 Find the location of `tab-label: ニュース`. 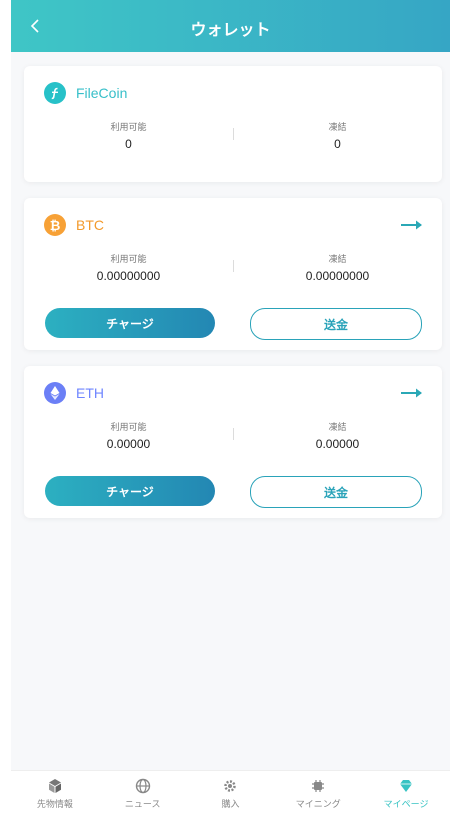

tab-label: ニュース is located at coordinates (142, 803).